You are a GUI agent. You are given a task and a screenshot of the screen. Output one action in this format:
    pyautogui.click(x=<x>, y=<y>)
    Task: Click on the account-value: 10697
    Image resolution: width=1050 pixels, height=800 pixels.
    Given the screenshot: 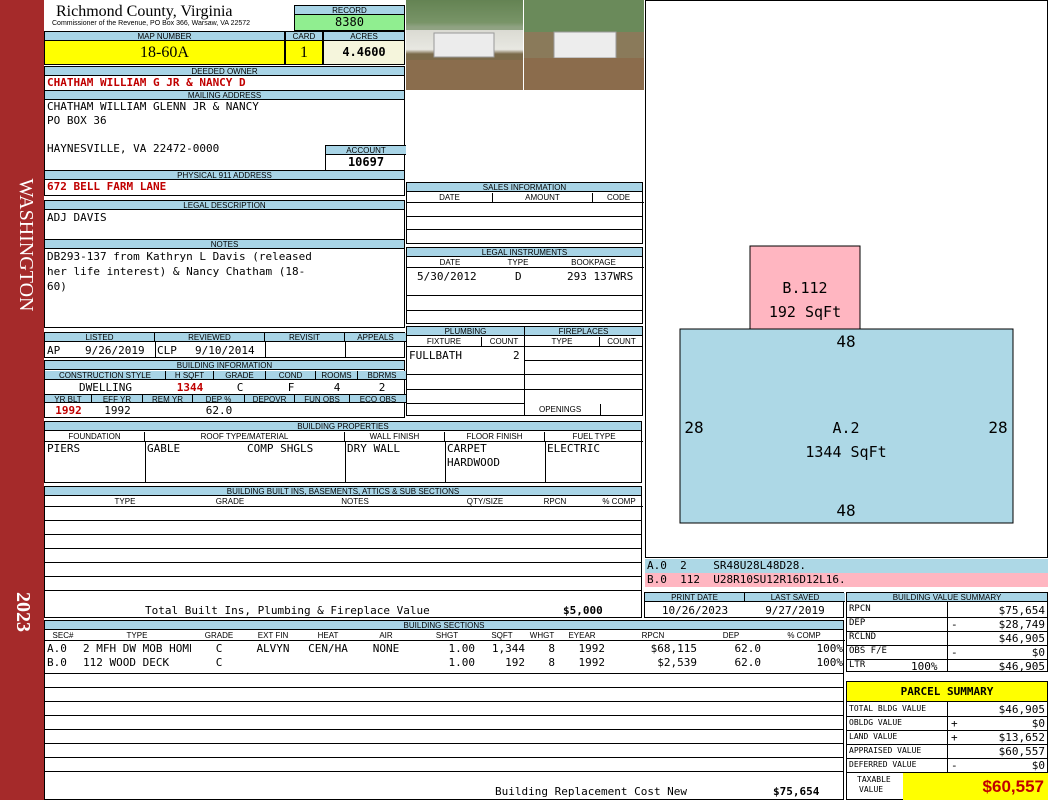 What is the action you would take?
    pyautogui.click(x=366, y=162)
    